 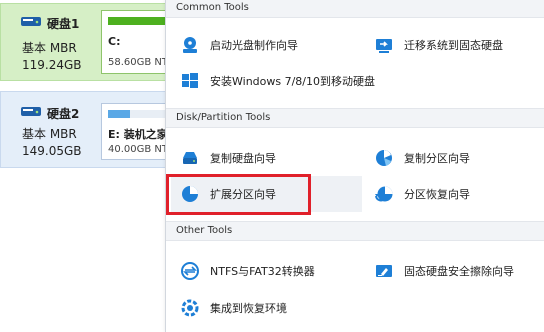 What do you see at coordinates (453, 45) in the screenshot?
I see `menu-item-label: 迁移系统到固态硬盘` at bounding box center [453, 45].